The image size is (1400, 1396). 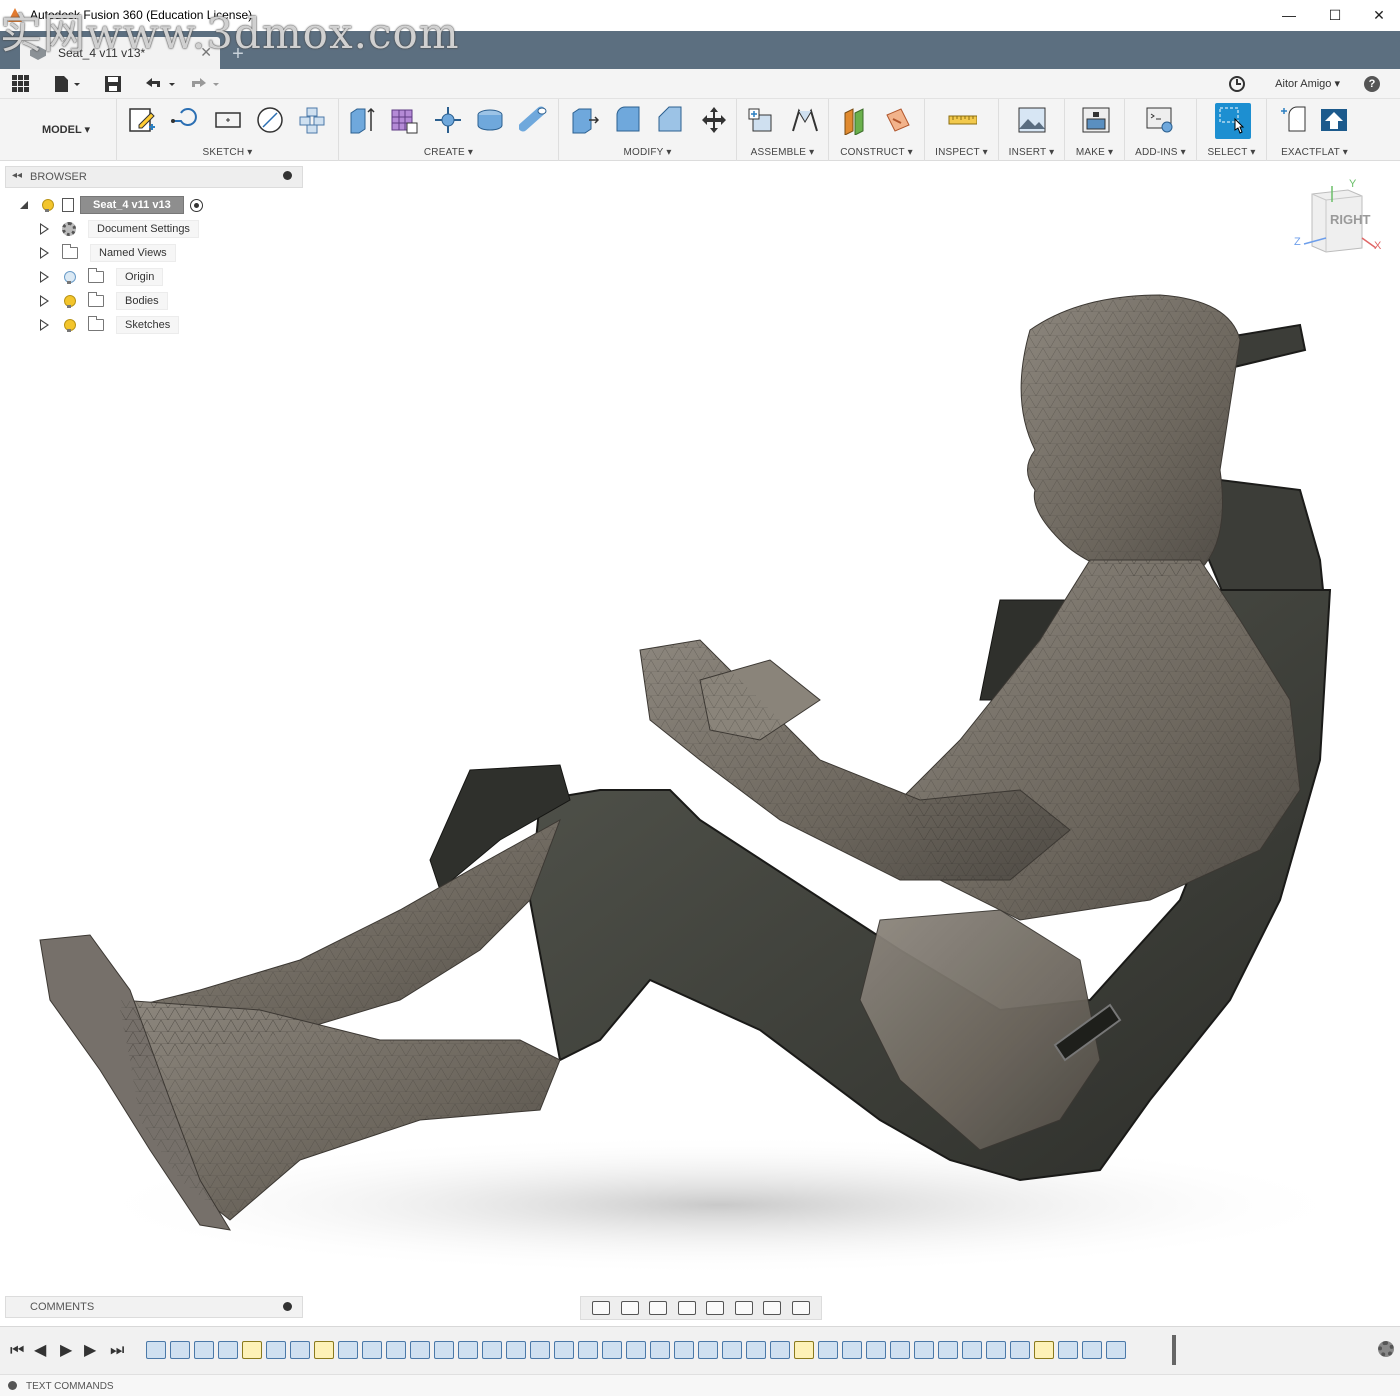 I want to click on construct-group-label: CONSTRUCT ▾, so click(x=876, y=152).